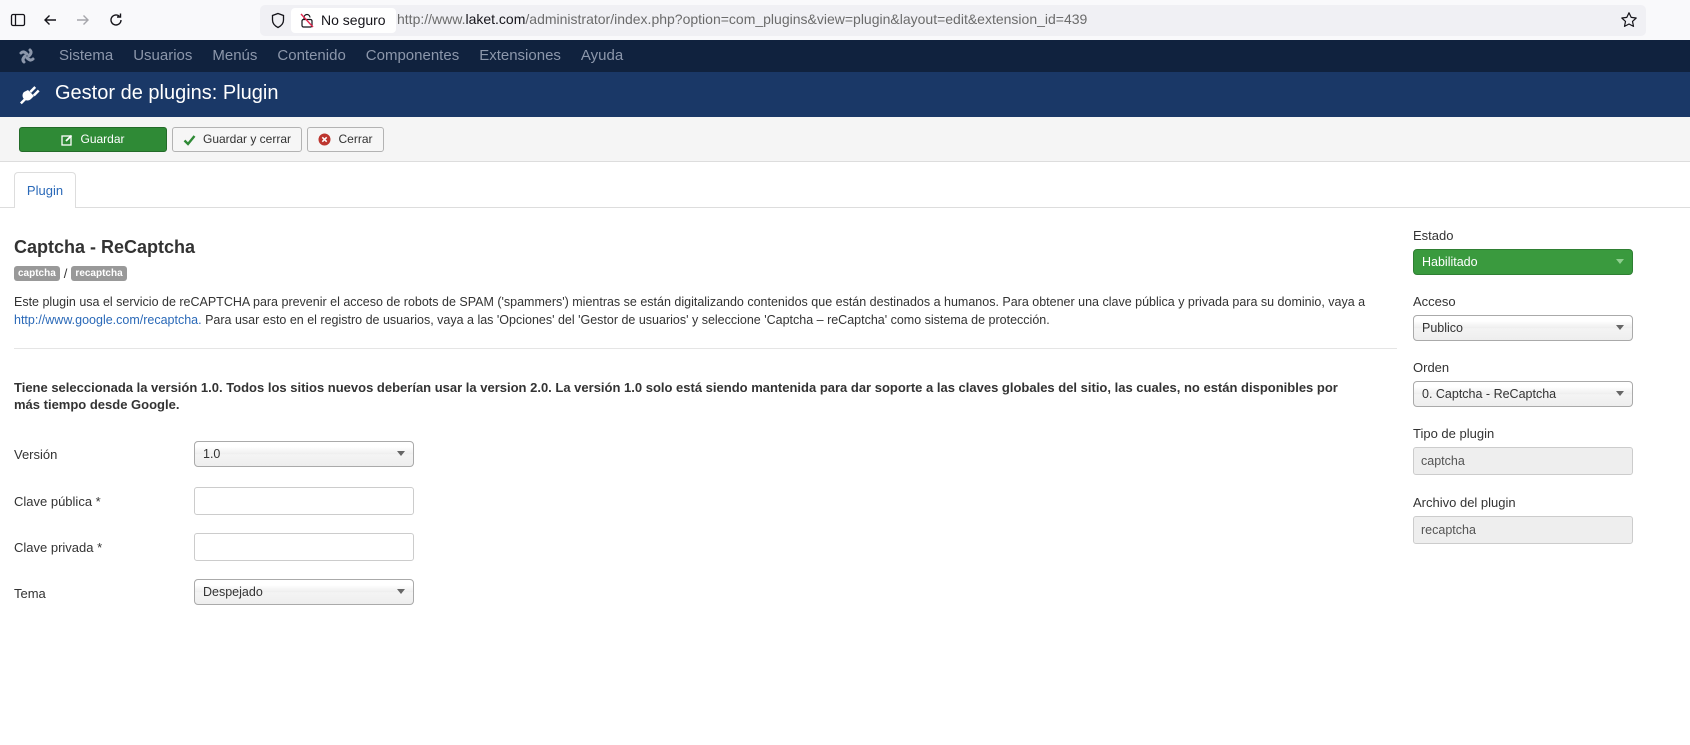 The height and width of the screenshot is (745, 1690). I want to click on plugin-element-badge: recaptcha, so click(99, 273).